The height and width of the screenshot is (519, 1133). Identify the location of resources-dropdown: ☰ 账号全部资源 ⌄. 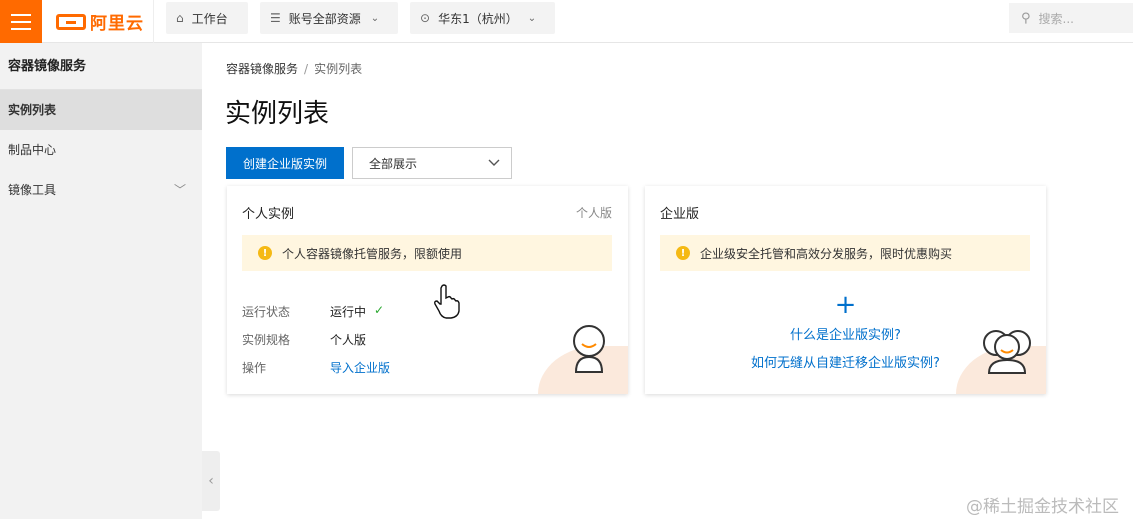
(329, 18).